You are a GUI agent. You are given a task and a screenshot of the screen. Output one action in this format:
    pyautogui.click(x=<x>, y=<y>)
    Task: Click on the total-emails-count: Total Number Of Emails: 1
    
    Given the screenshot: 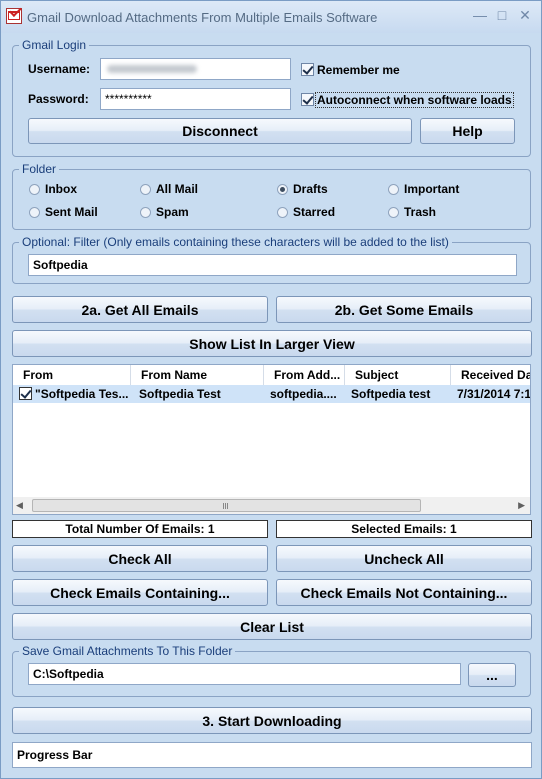 What is the action you would take?
    pyautogui.click(x=140, y=529)
    